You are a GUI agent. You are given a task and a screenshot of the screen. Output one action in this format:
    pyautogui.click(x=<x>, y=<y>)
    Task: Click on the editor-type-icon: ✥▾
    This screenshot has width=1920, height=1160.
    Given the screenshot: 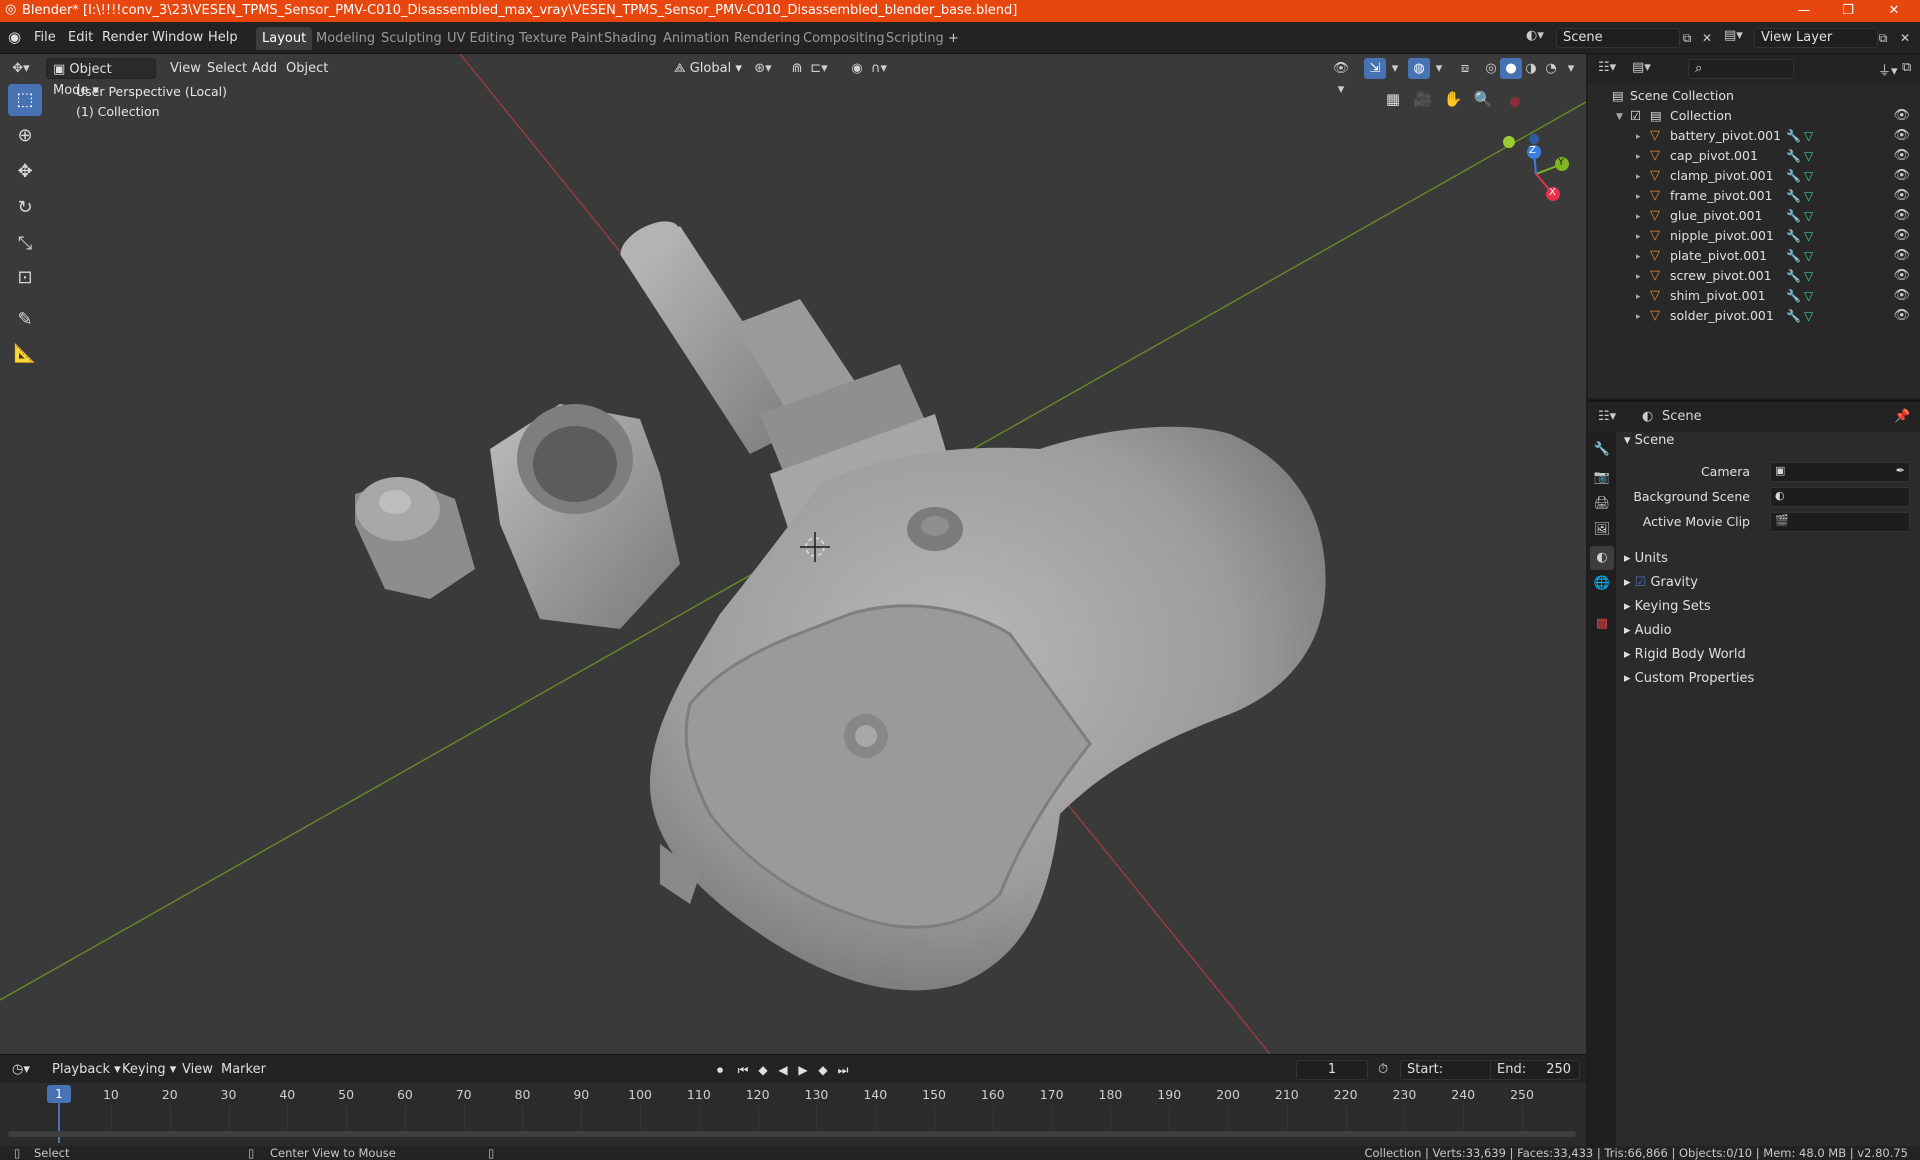 What is the action you would take?
    pyautogui.click(x=21, y=68)
    